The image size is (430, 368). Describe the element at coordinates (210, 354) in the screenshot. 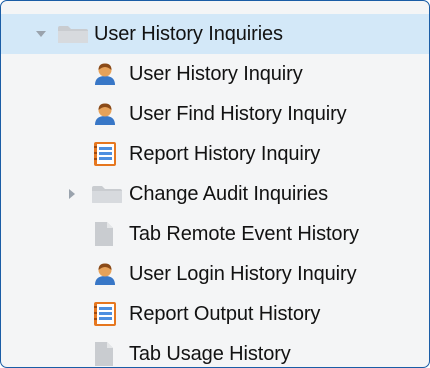

I see `tree-node-label: Tab Usage History` at that location.